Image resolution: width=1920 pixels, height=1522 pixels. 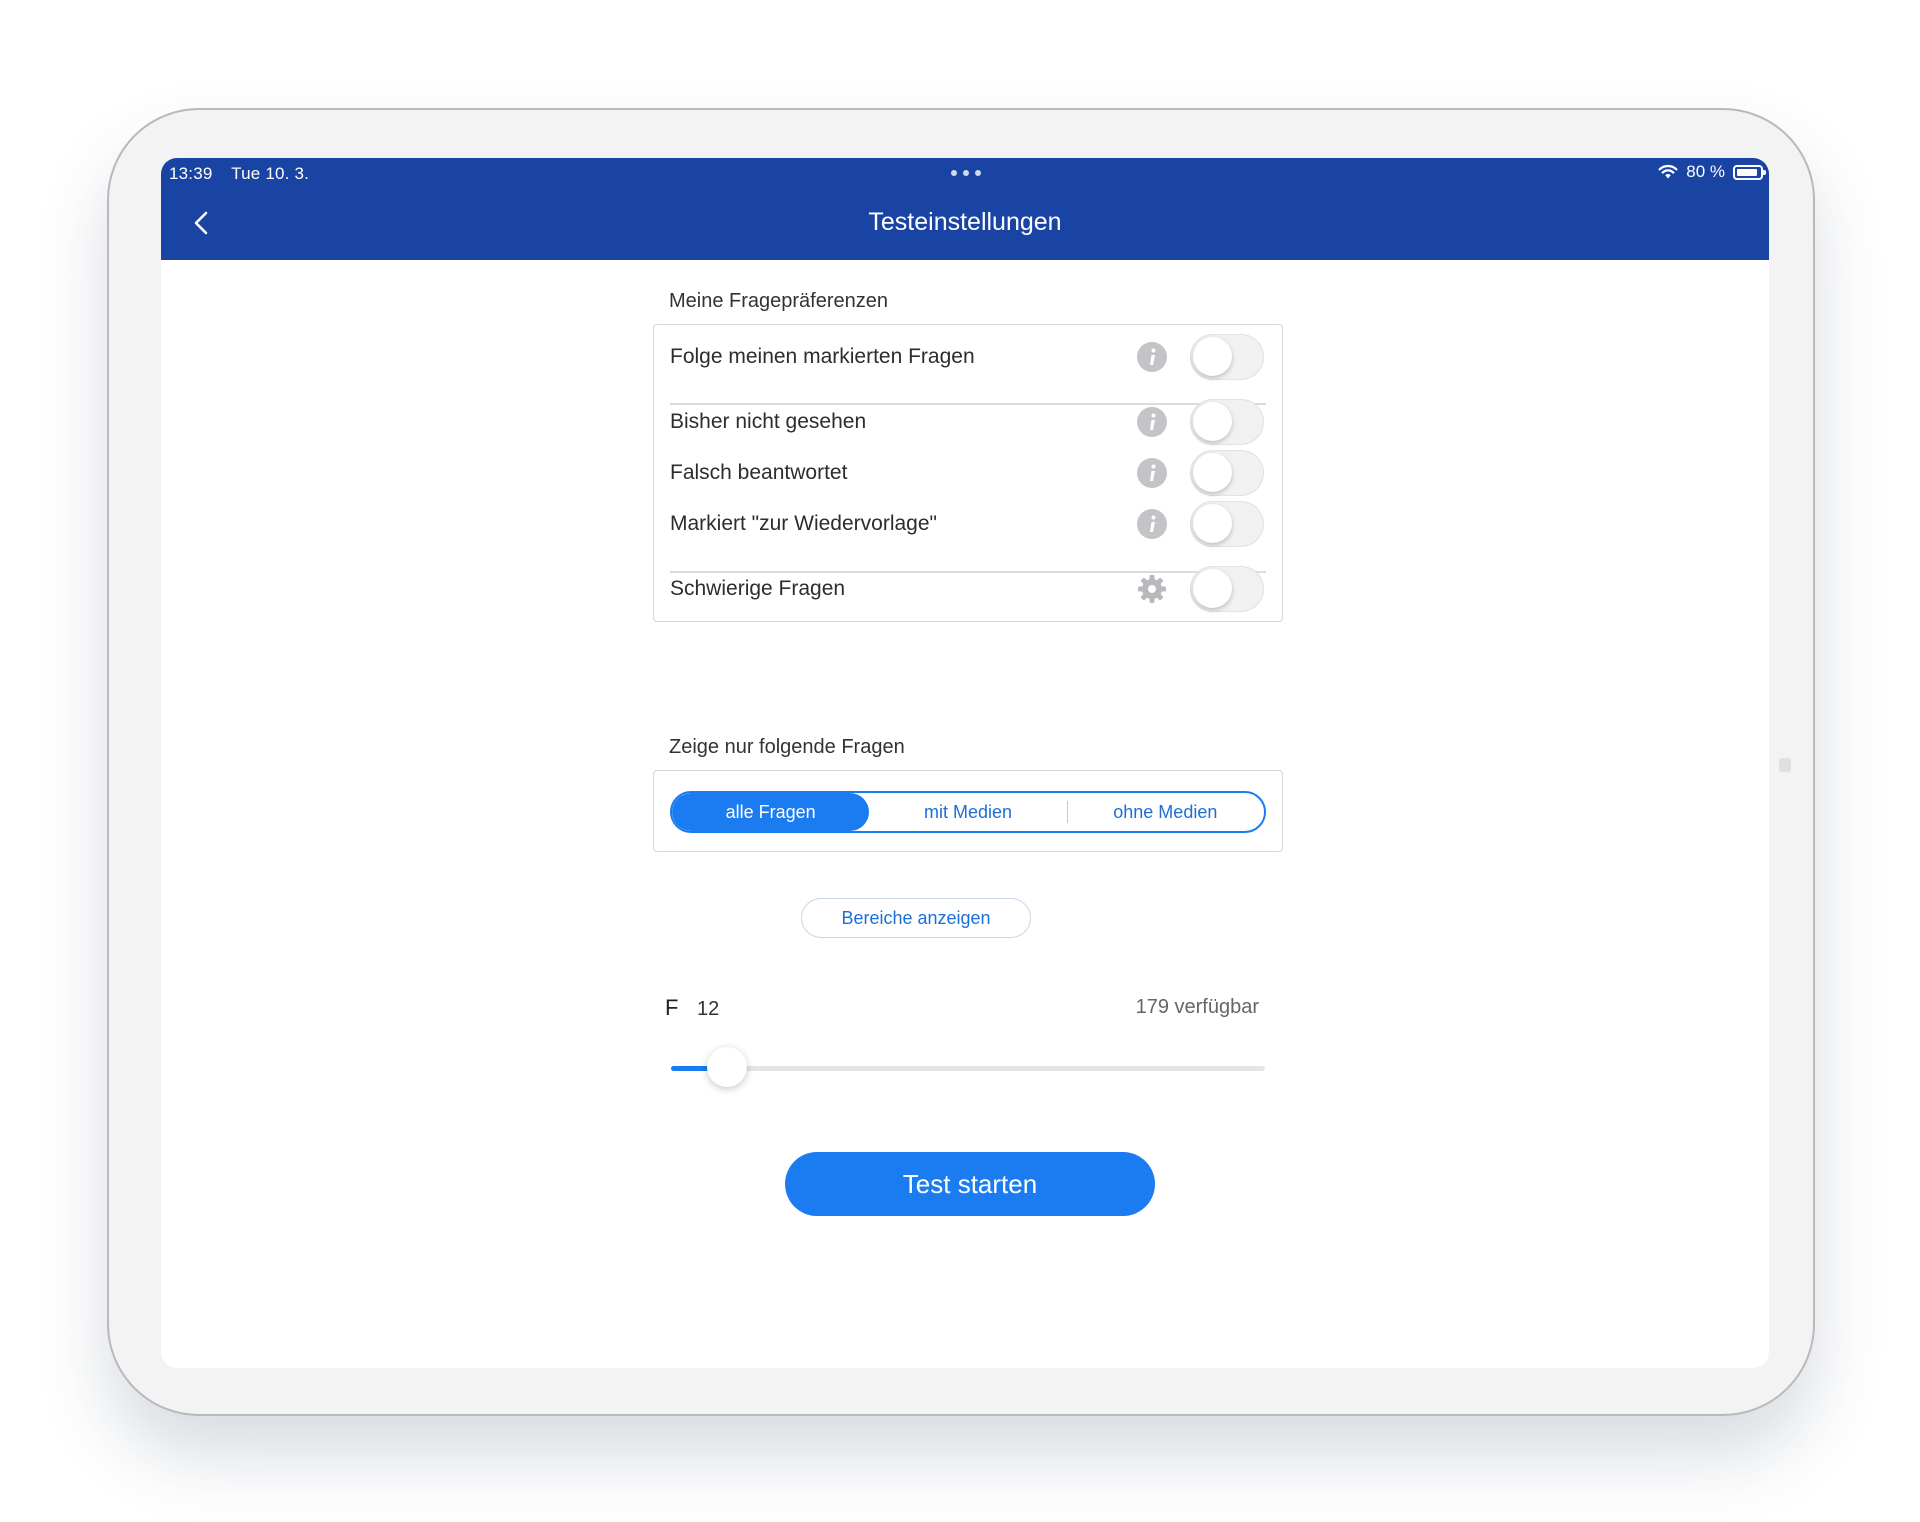 I want to click on segment-with-media: mit Medien, so click(x=967, y=812).